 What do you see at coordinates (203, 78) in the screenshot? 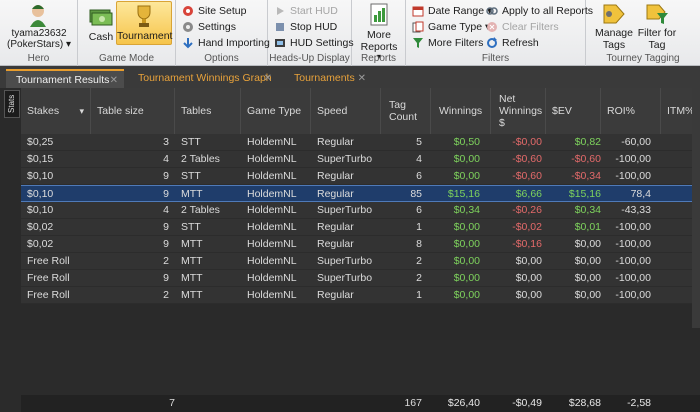
I see `tab-tournament-winnings-graph: Tournament Winnings Graph ✕` at bounding box center [203, 78].